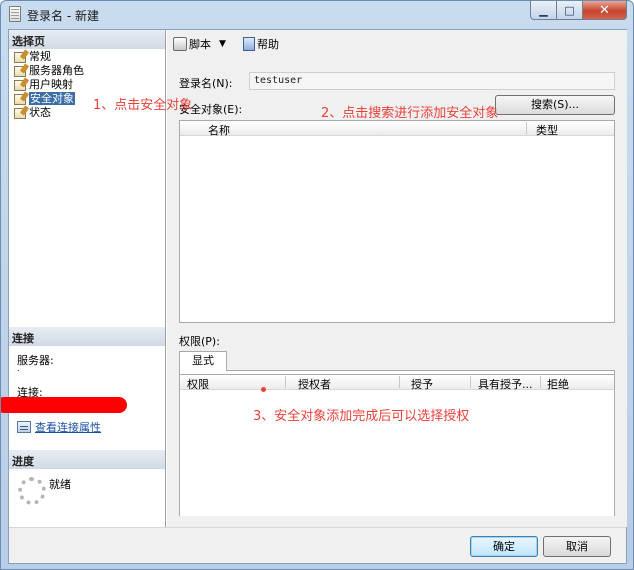  What do you see at coordinates (558, 384) in the screenshot?
I see `column-header-deny: 拒绝` at bounding box center [558, 384].